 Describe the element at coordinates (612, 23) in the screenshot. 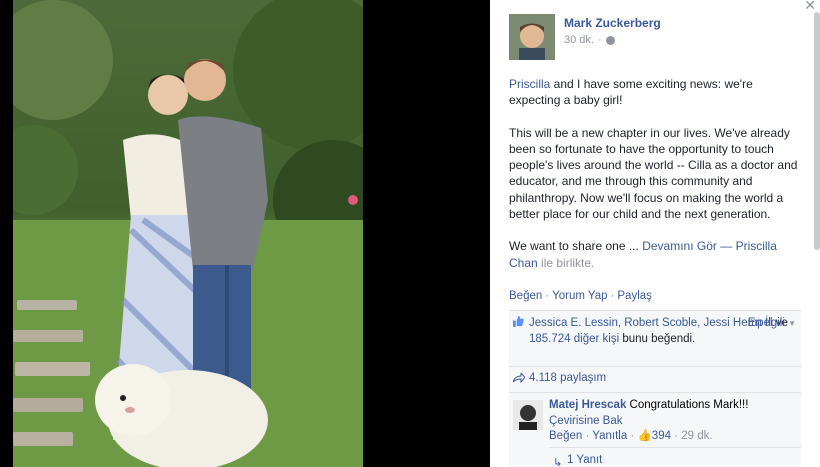

I see `author-name: Mark Zuckerberg` at that location.